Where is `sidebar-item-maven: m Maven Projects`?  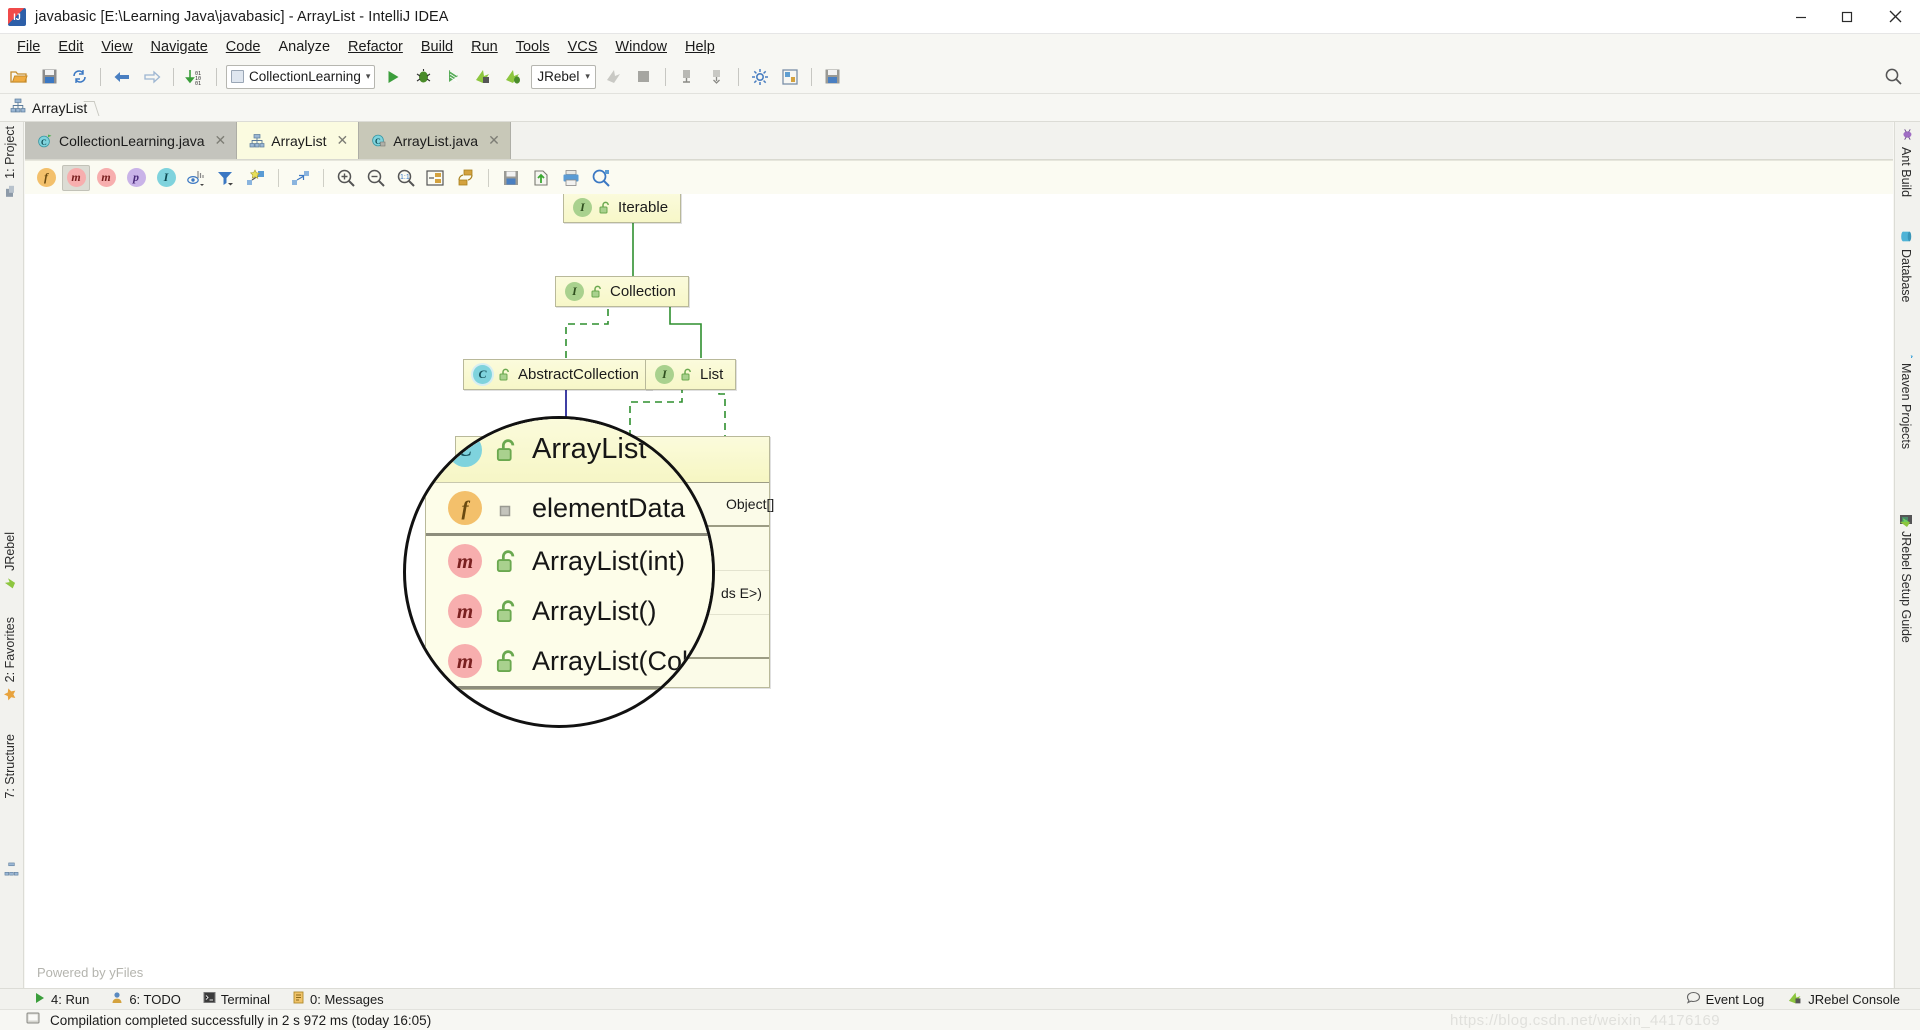
sidebar-item-maven: m Maven Projects is located at coordinates (1909, 396).